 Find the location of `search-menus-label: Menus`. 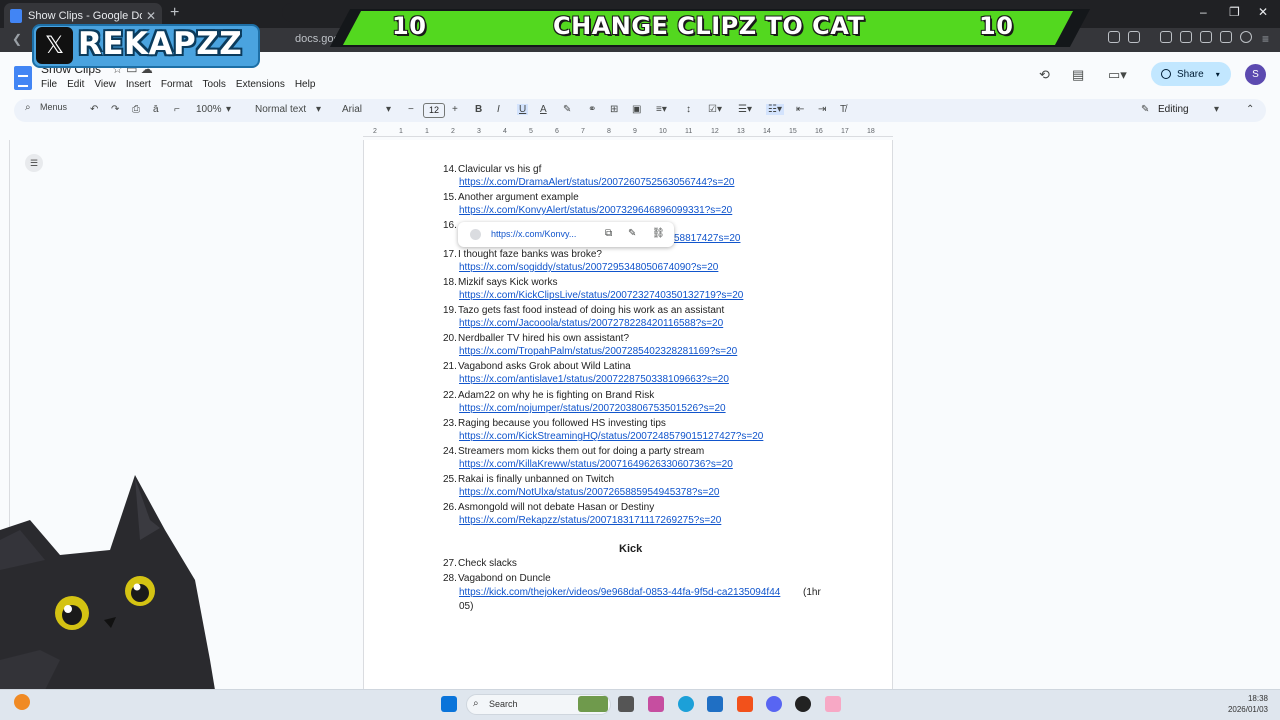

search-menus-label: Menus is located at coordinates (53, 107).